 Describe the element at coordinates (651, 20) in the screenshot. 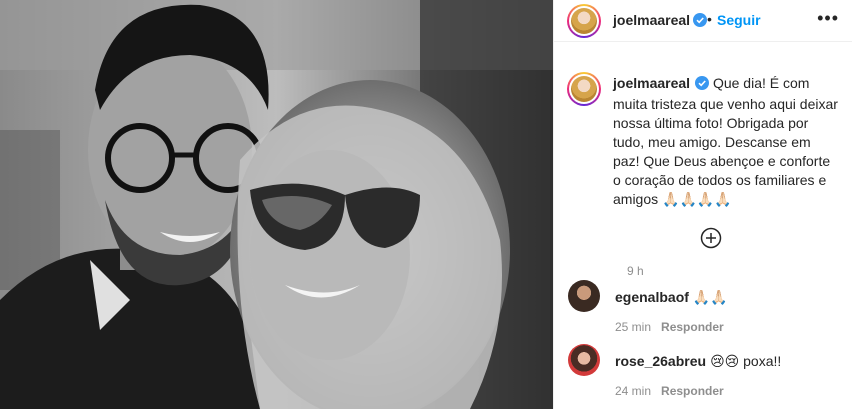

I see `author-username: joelmaareal` at that location.